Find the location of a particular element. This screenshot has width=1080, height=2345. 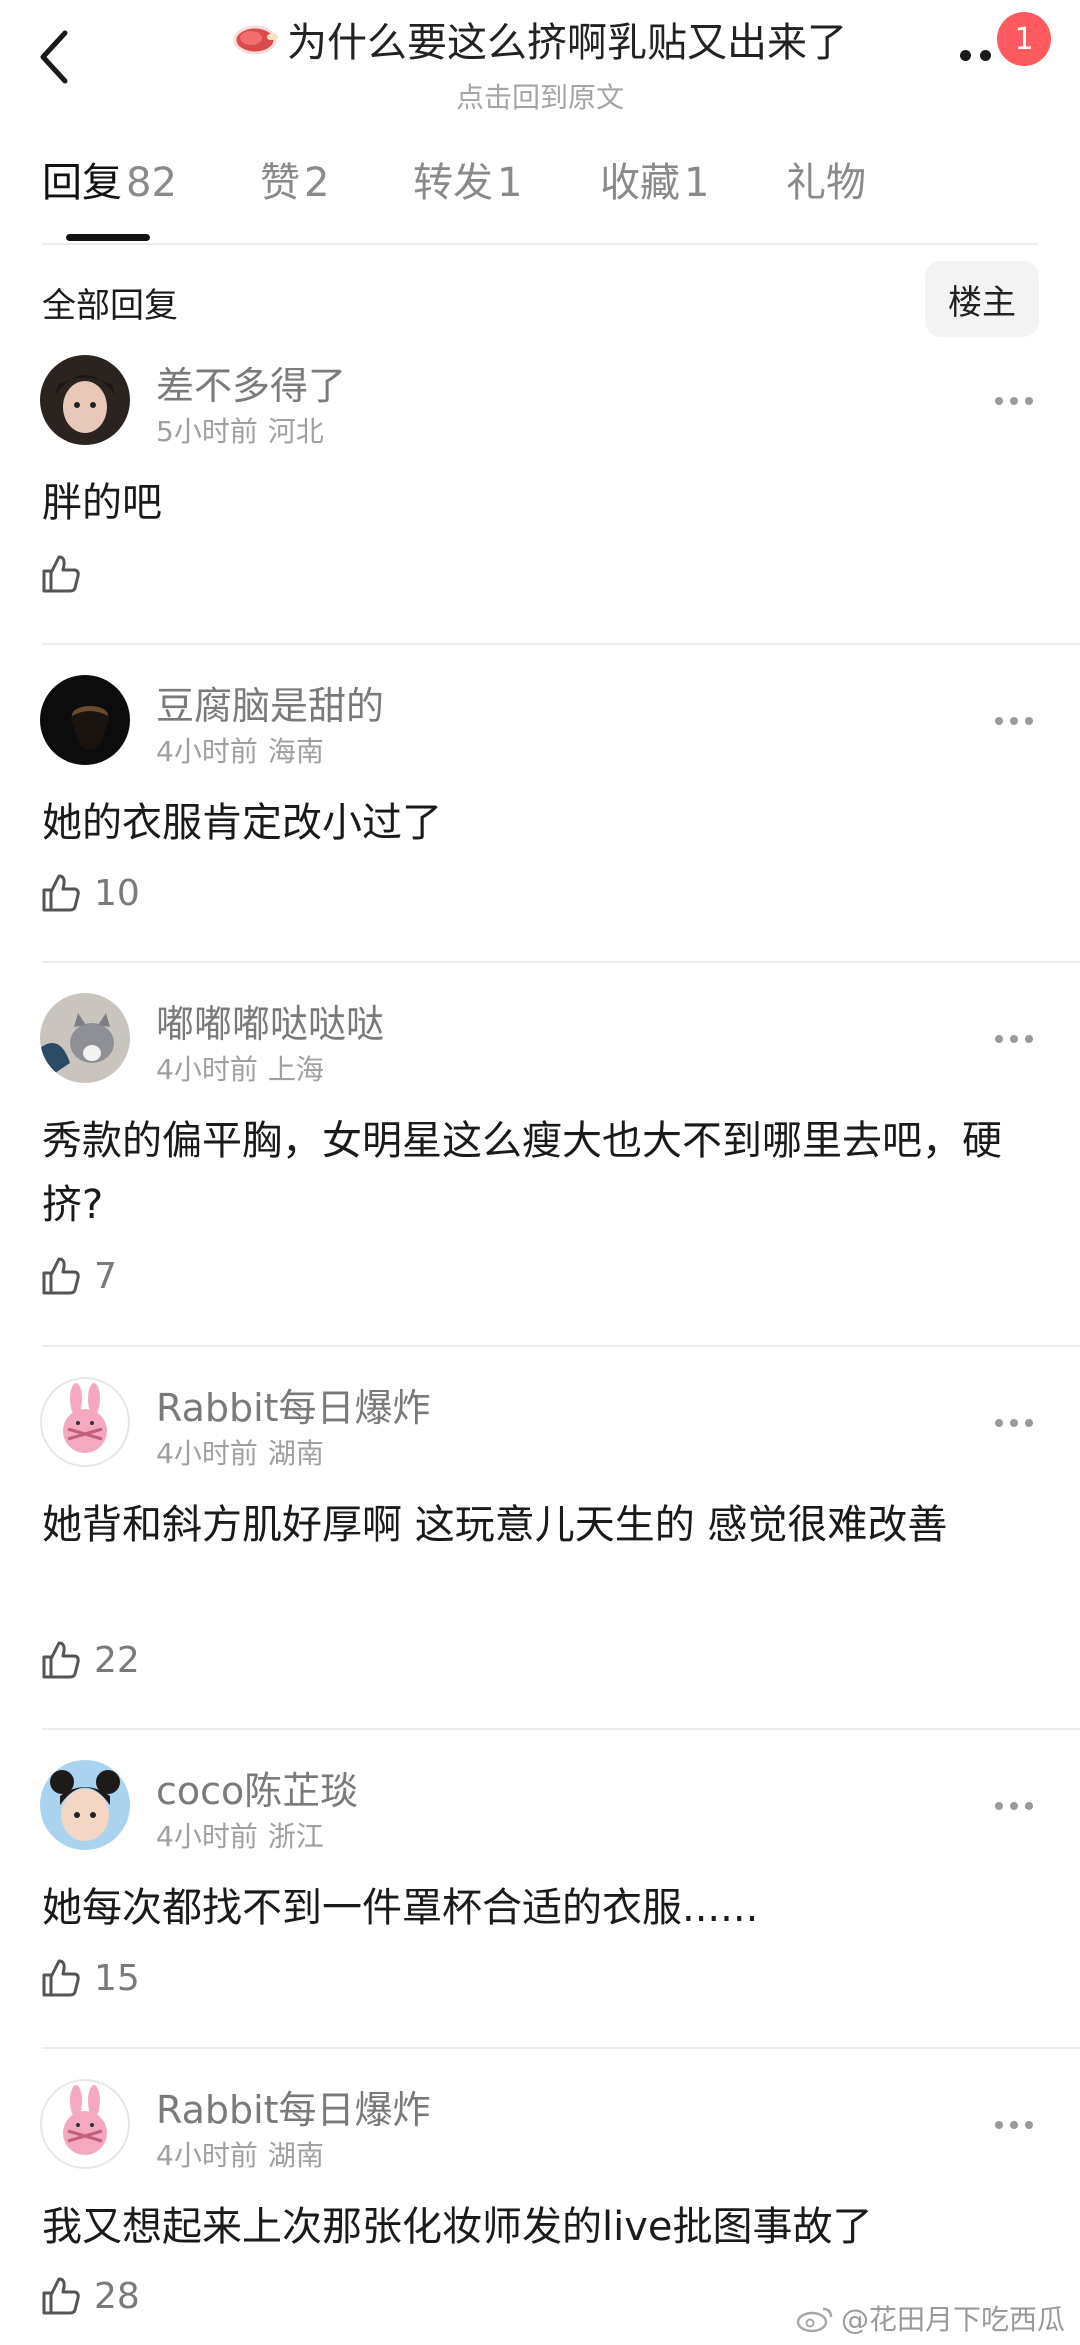

like-button: 28 is located at coordinates (90, 2296).